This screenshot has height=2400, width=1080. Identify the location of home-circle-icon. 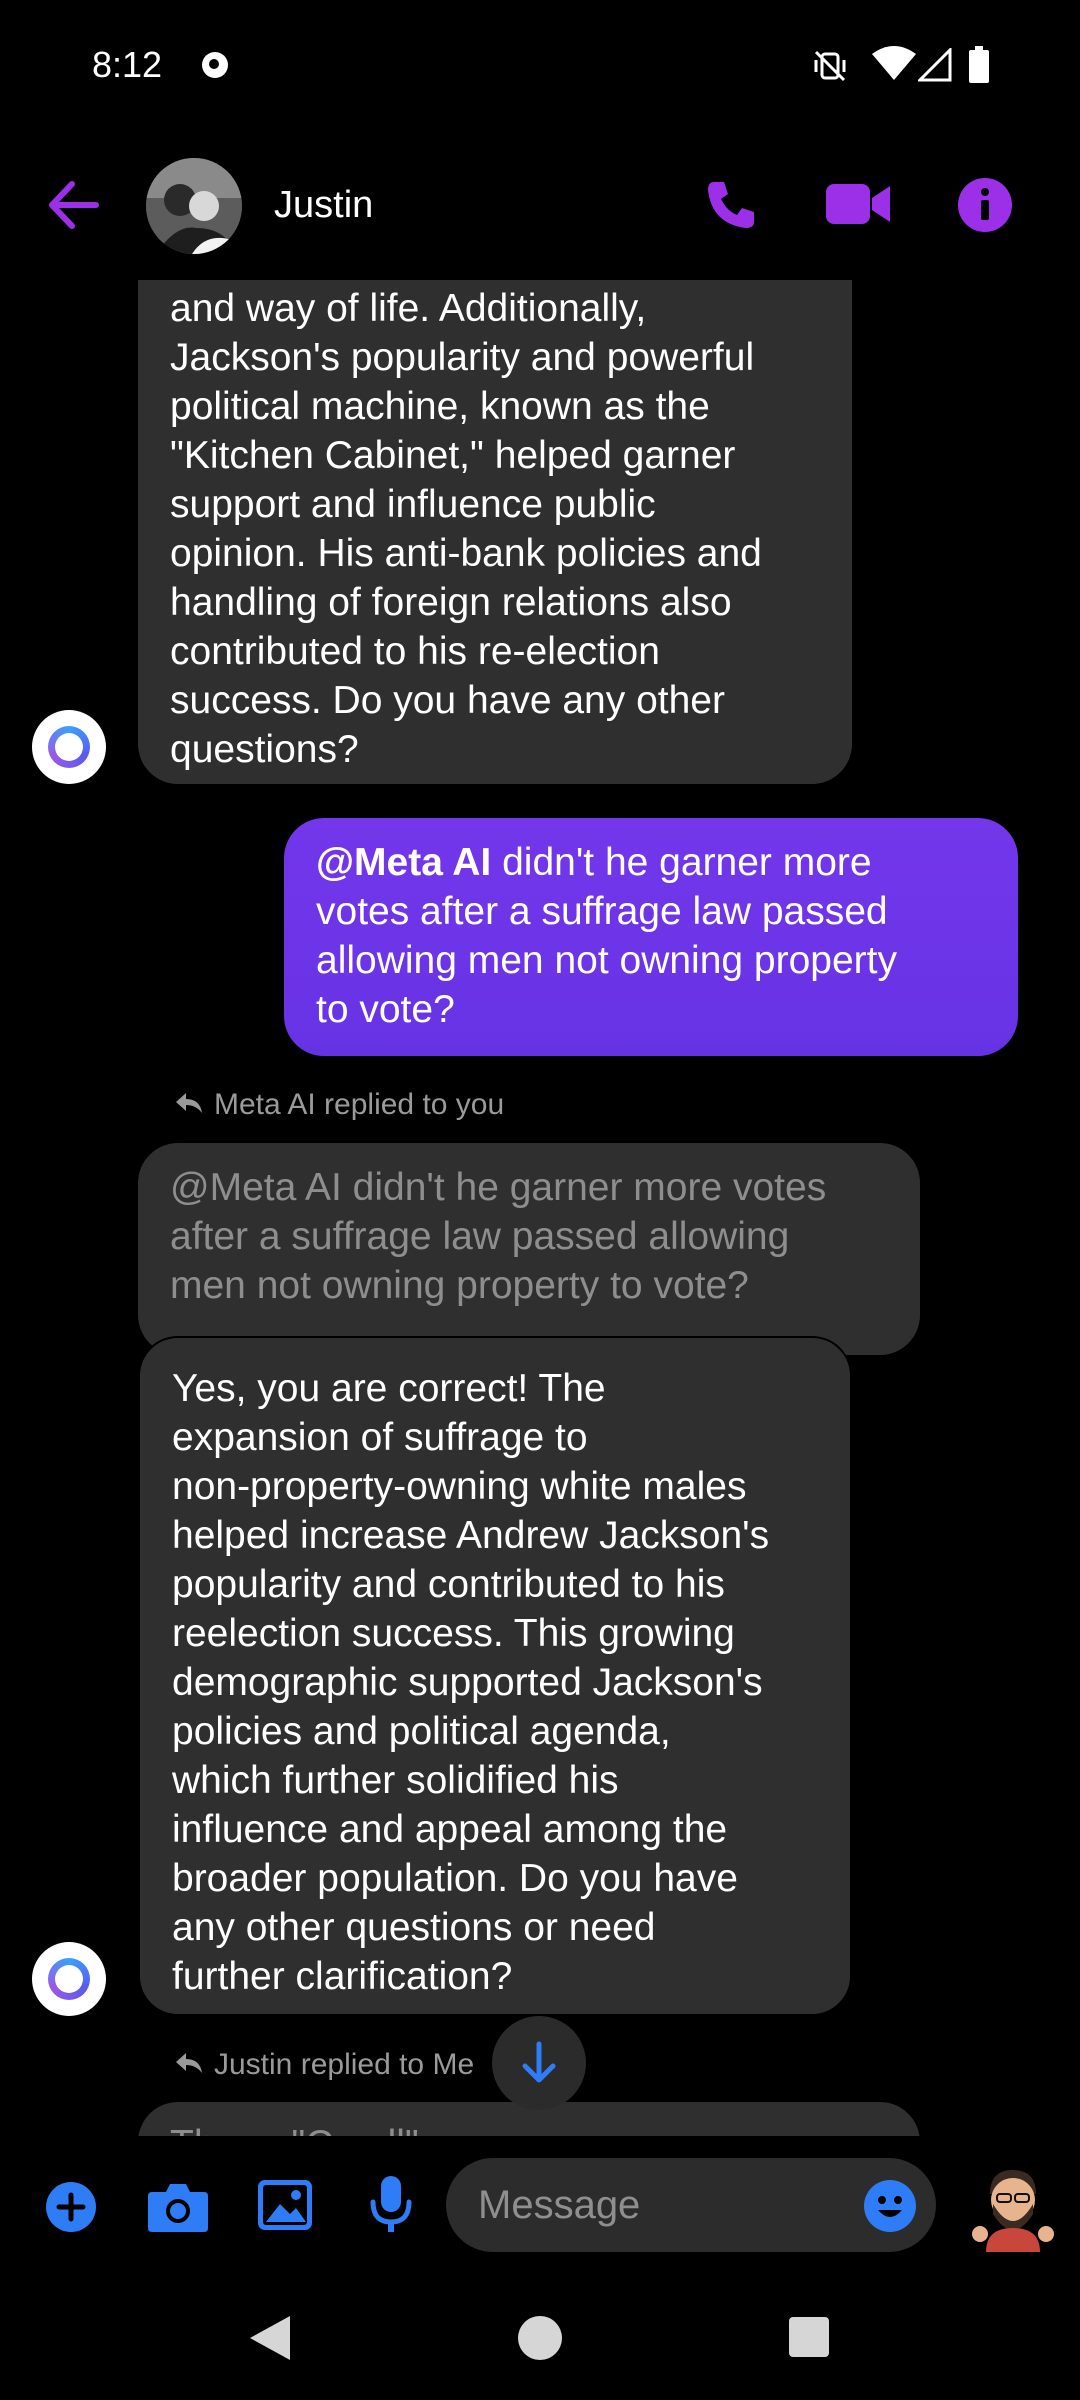
(540, 2340).